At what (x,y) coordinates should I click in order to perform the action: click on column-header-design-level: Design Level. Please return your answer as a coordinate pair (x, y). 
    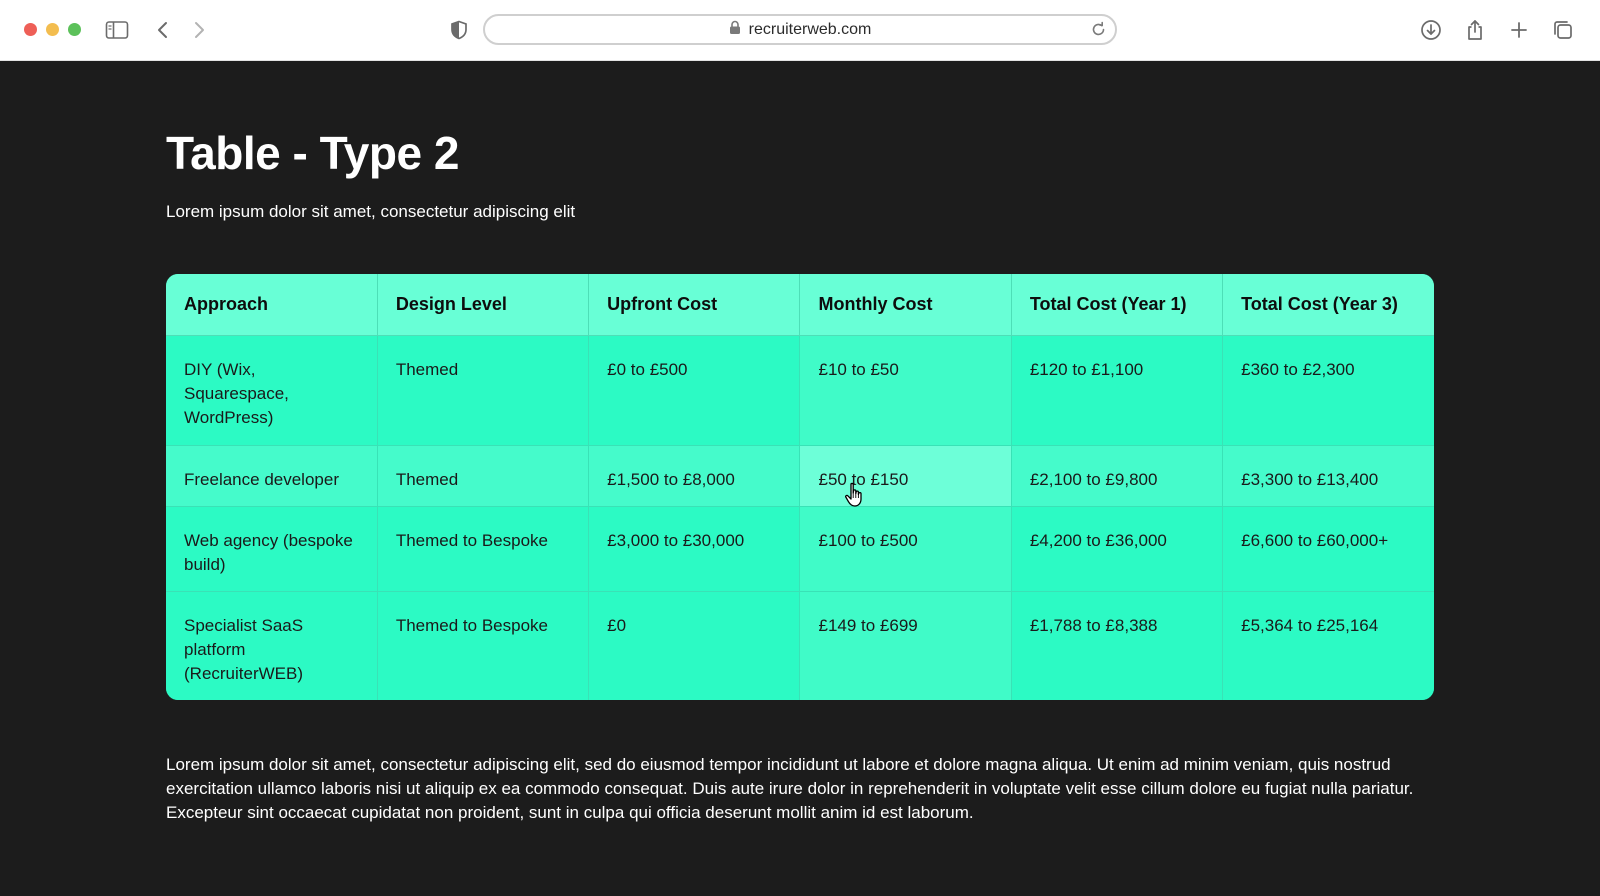
    Looking at the image, I should click on (483, 305).